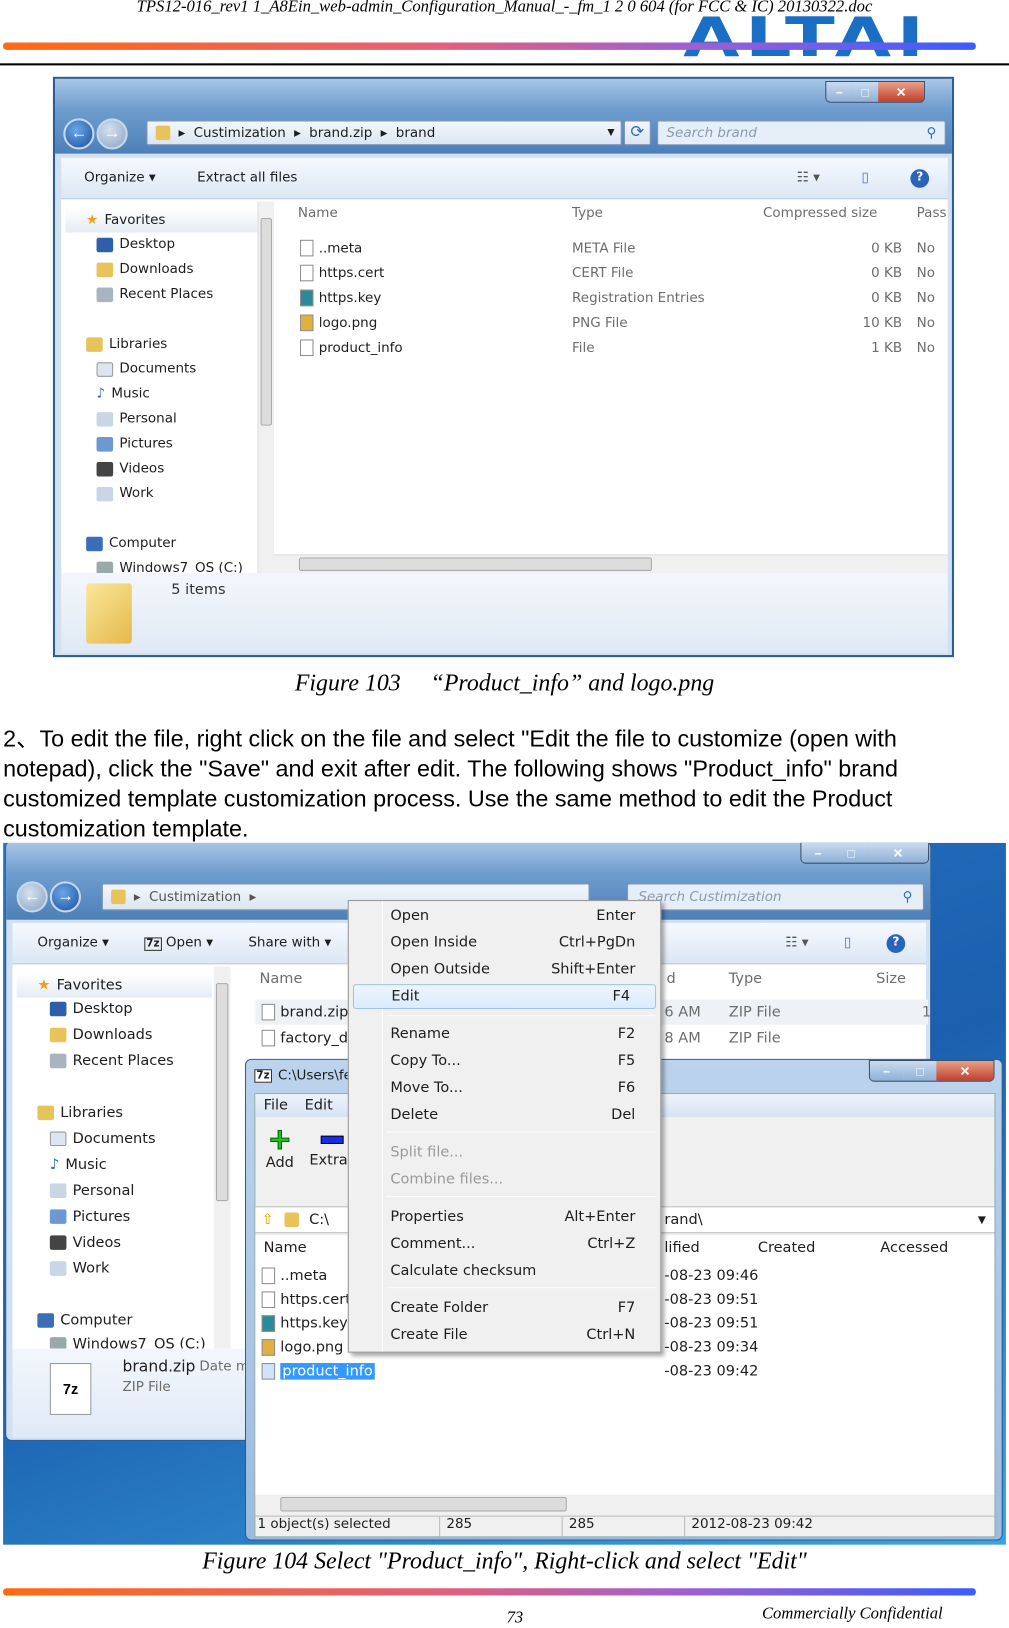 The width and height of the screenshot is (1009, 1628). Describe the element at coordinates (289, 943) in the screenshot. I see `share-with-button: Share with ▾` at that location.